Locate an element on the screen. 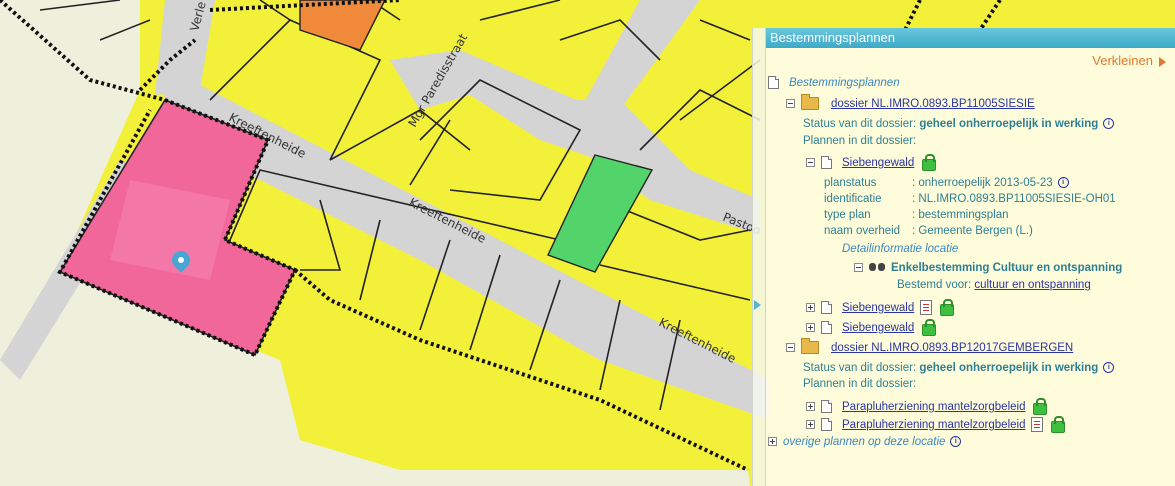 The width and height of the screenshot is (1175, 486). other-plans-row: overige plannen op deze locatie i is located at coordinates (865, 442).